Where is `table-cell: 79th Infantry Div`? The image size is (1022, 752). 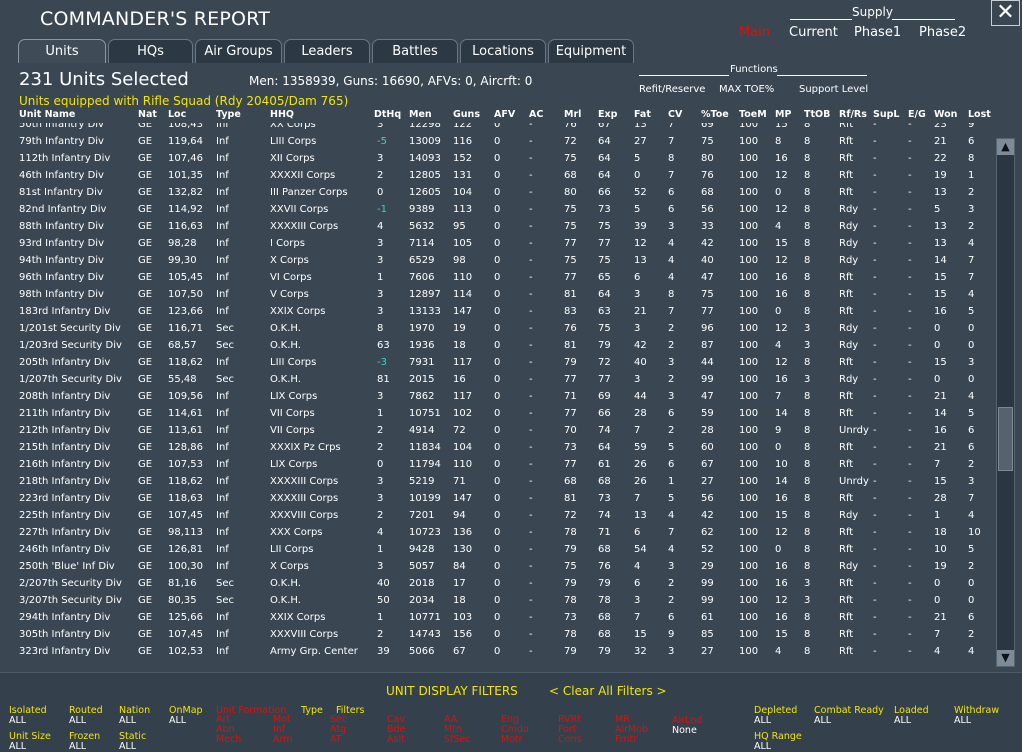 table-cell: 79th Infantry Div is located at coordinates (61, 141).